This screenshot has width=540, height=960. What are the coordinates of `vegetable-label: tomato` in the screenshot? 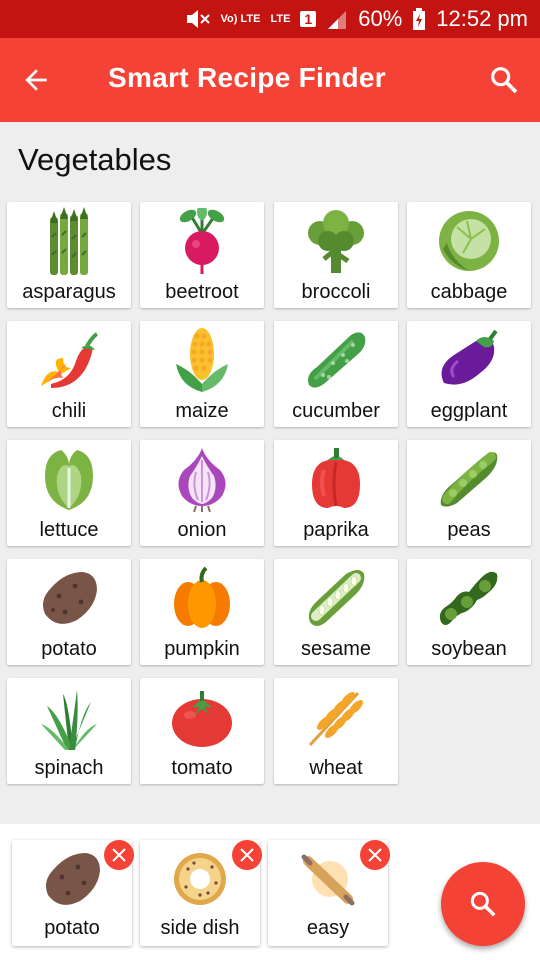 It's located at (202, 768).